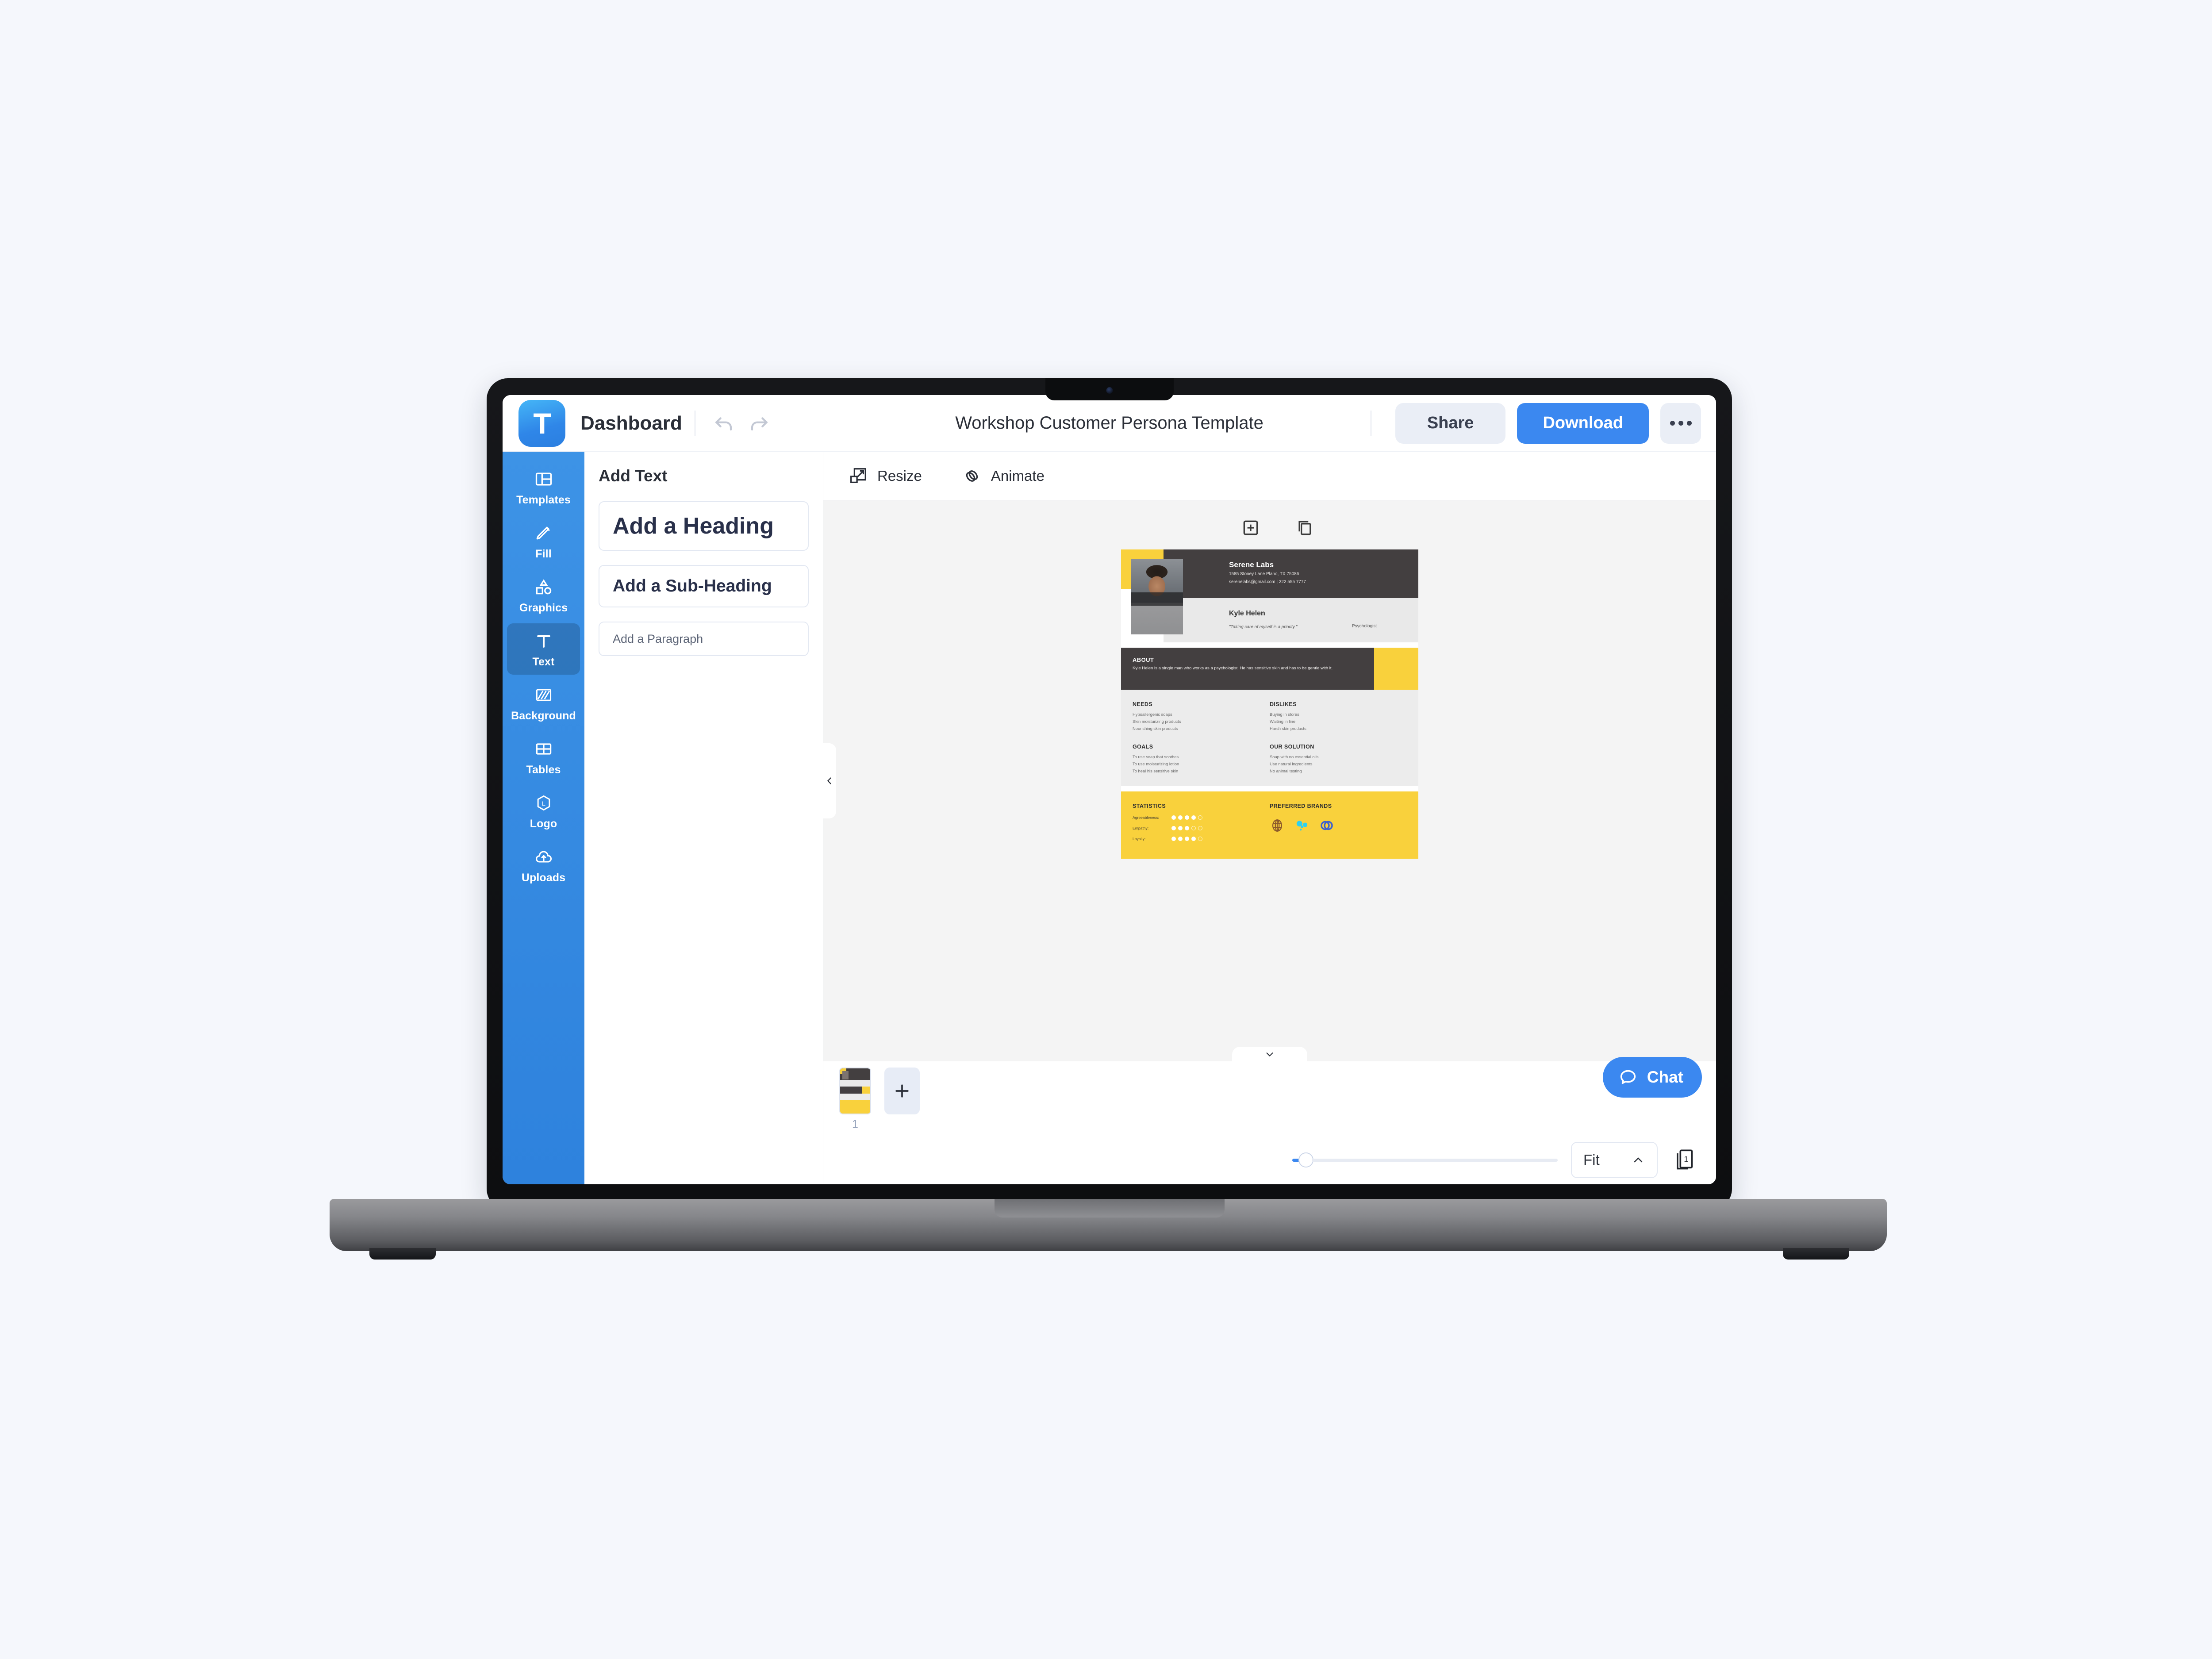 The image size is (2212, 1659). Describe the element at coordinates (1153, 715) in the screenshot. I see `list-item: Hypoallergenic soaps` at that location.